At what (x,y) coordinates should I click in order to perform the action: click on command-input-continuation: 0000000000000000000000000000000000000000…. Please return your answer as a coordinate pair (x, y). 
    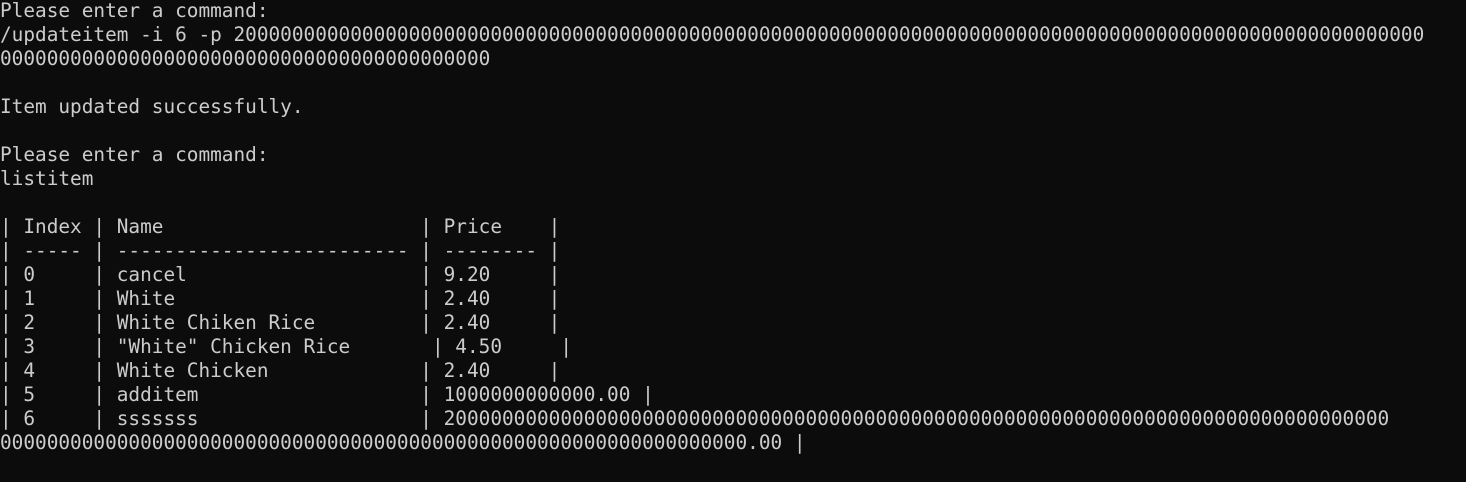
    Looking at the image, I should click on (245, 58).